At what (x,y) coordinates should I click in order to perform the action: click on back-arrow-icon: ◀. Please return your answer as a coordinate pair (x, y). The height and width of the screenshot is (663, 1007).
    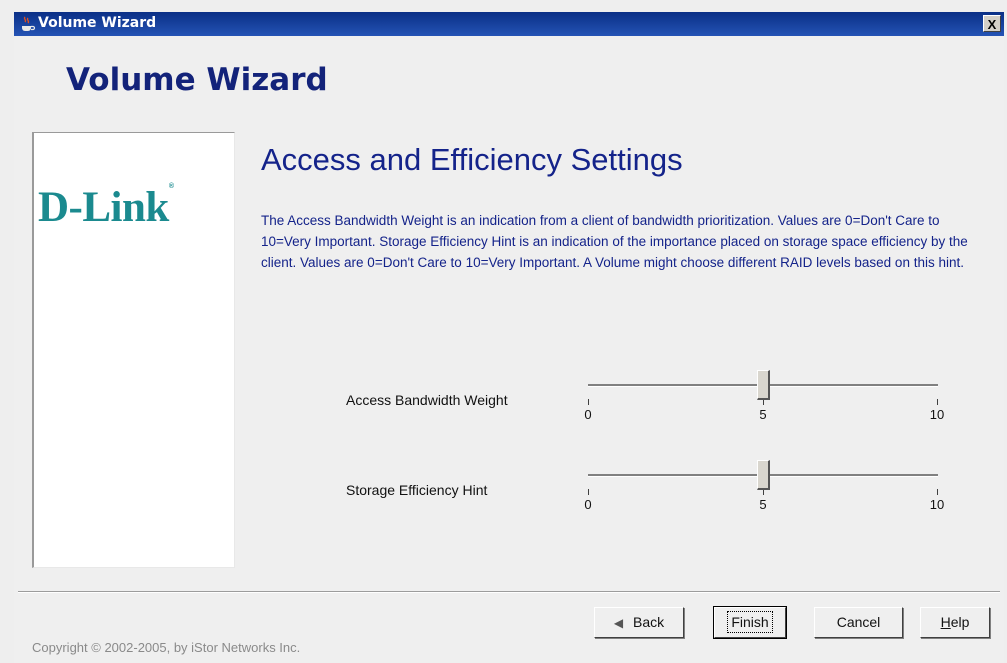
    Looking at the image, I should click on (618, 623).